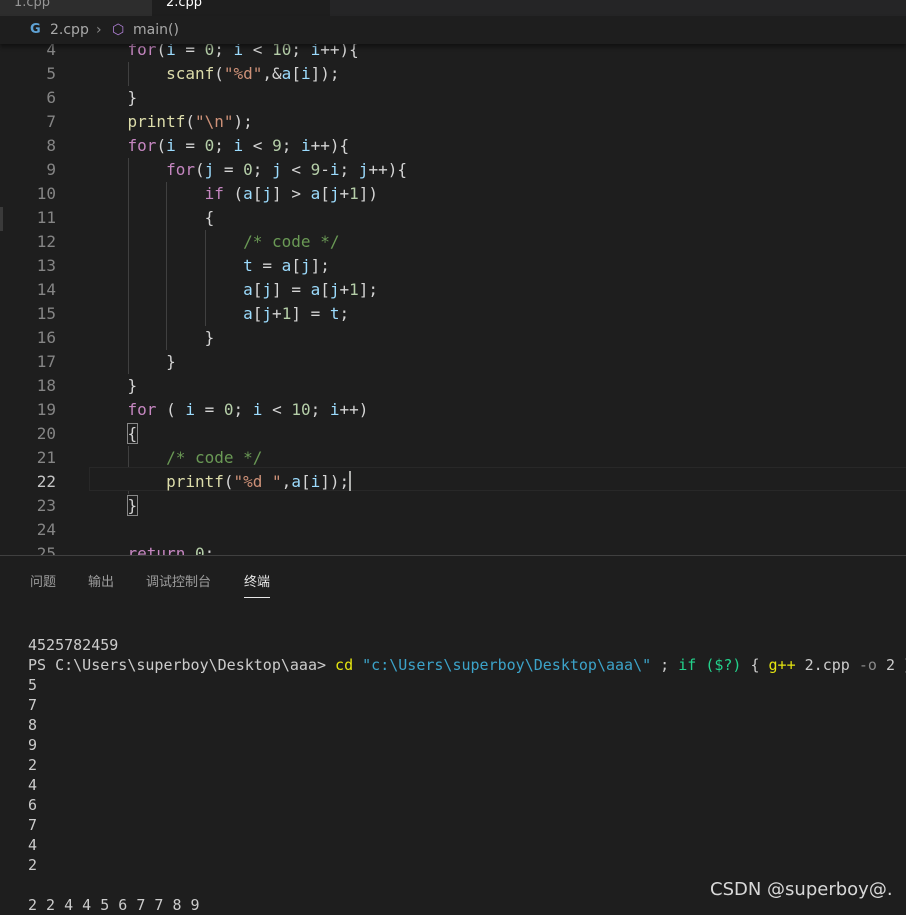  I want to click on line-number: 10, so click(46, 193).